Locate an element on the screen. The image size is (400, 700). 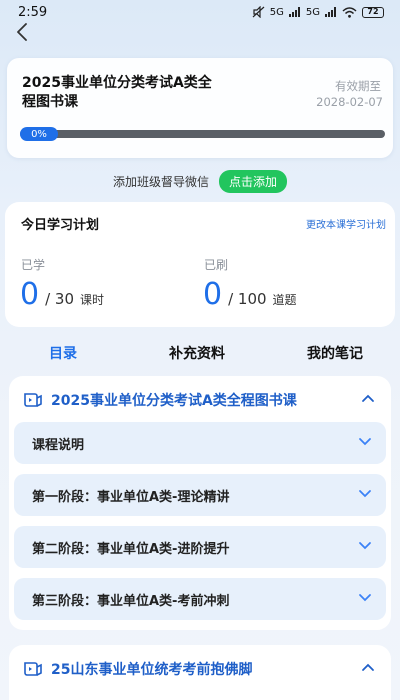
progress-label: 0% is located at coordinates (39, 134).